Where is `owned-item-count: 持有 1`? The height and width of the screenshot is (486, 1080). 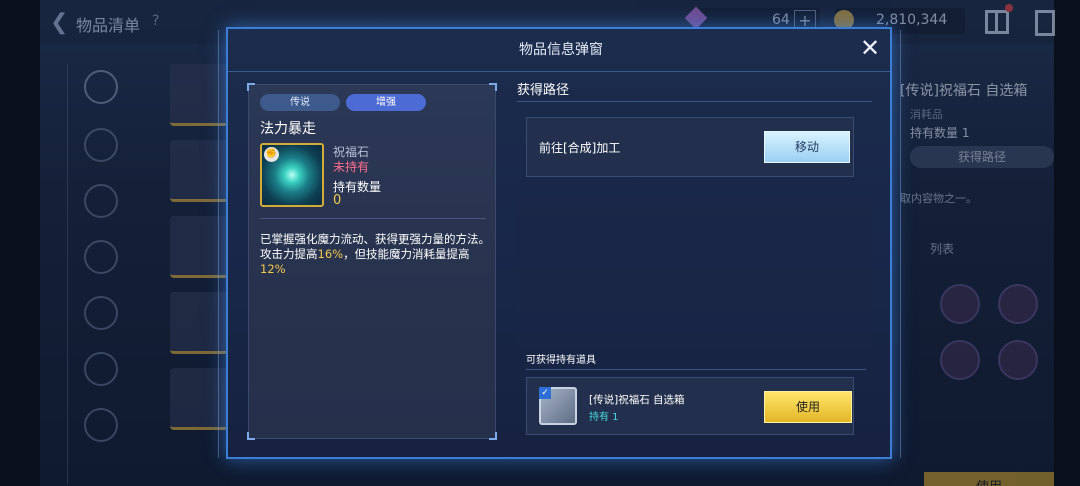
owned-item-count: 持有 1 is located at coordinates (604, 417).